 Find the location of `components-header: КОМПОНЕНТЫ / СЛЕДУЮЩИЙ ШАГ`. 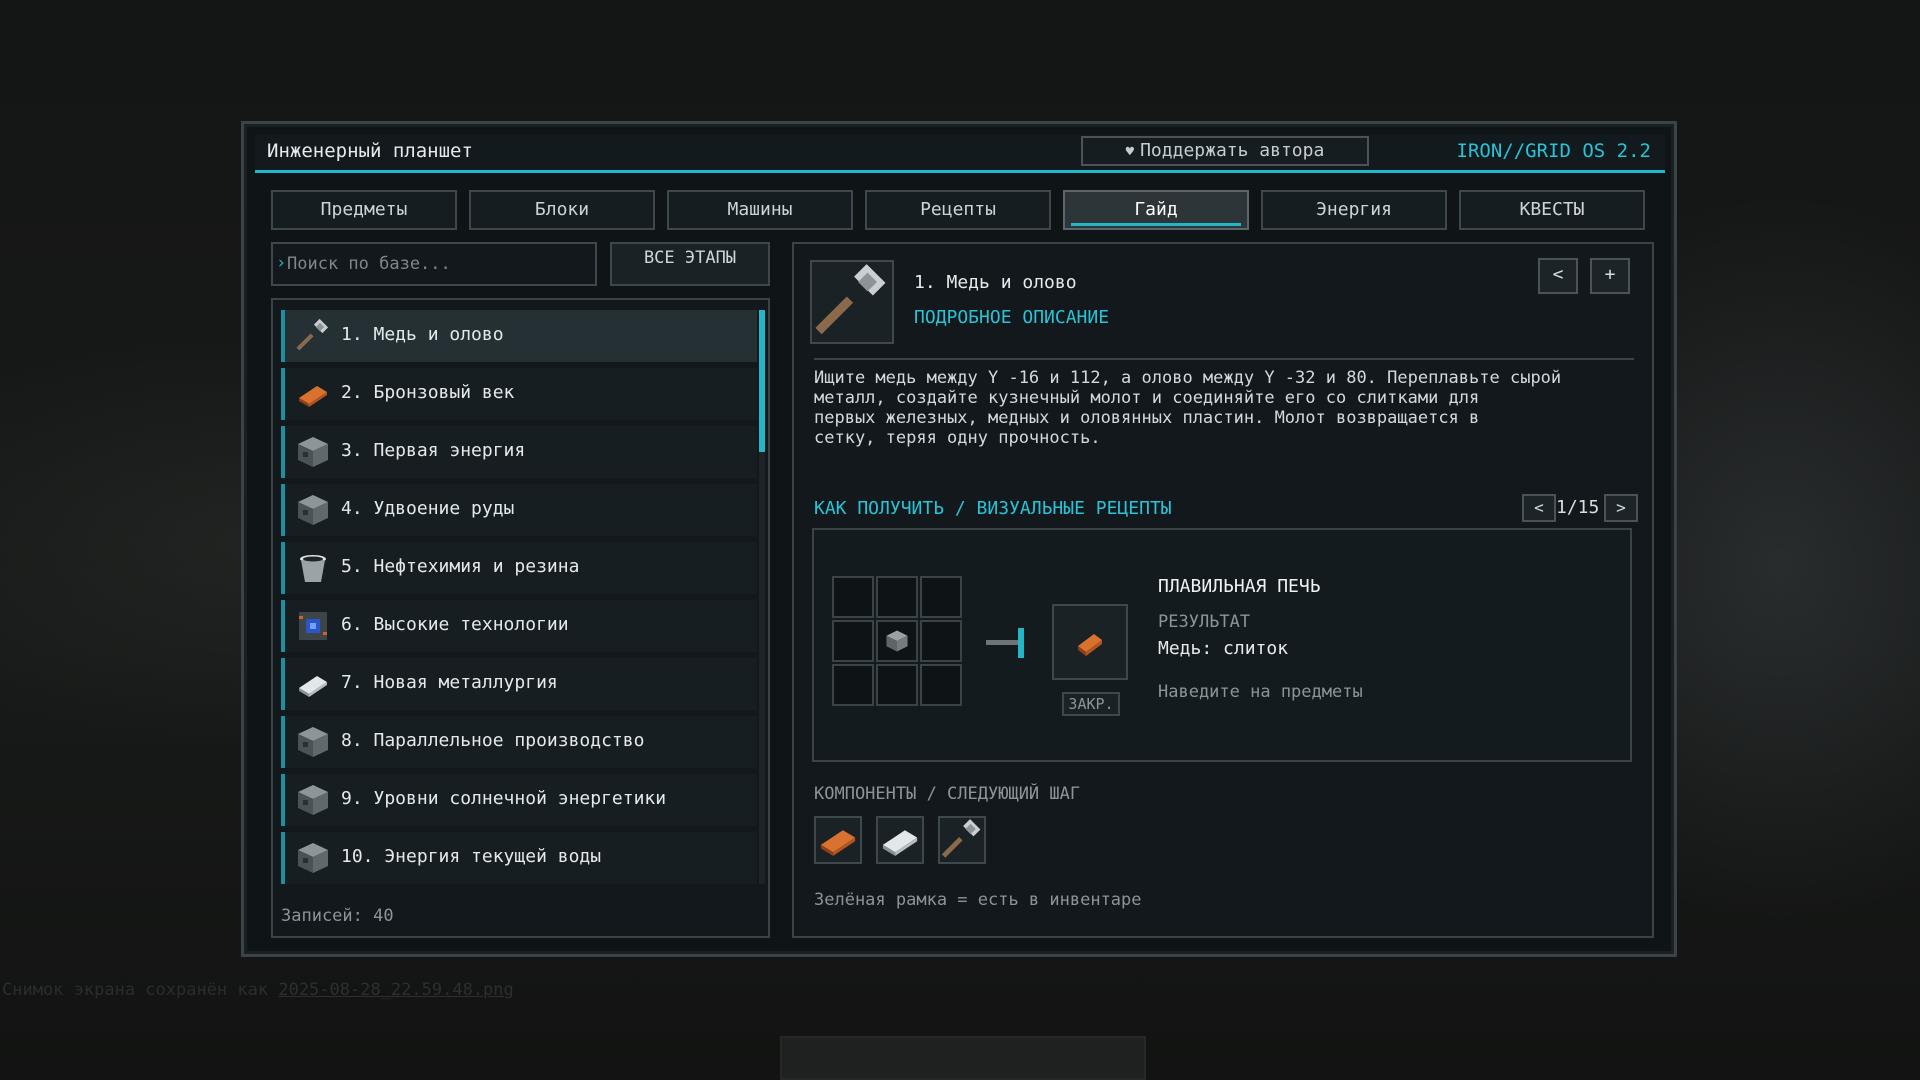

components-header: КОМПОНЕНТЫ / СЛЕДУЮЩИЙ ШАГ is located at coordinates (947, 794).